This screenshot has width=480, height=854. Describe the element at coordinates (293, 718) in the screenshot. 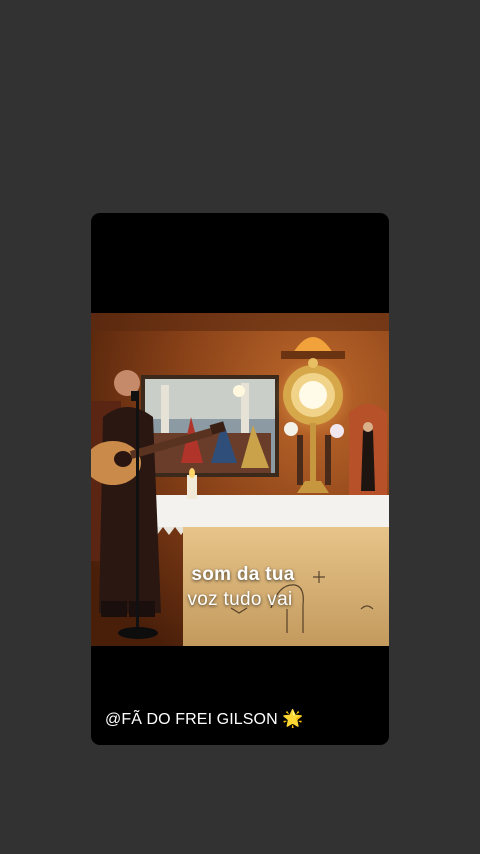

I see `star-icon: 🌟` at that location.